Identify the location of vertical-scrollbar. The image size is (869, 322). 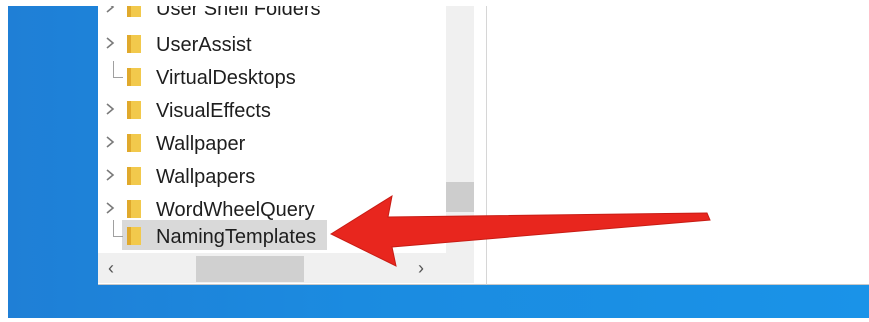
(460, 129).